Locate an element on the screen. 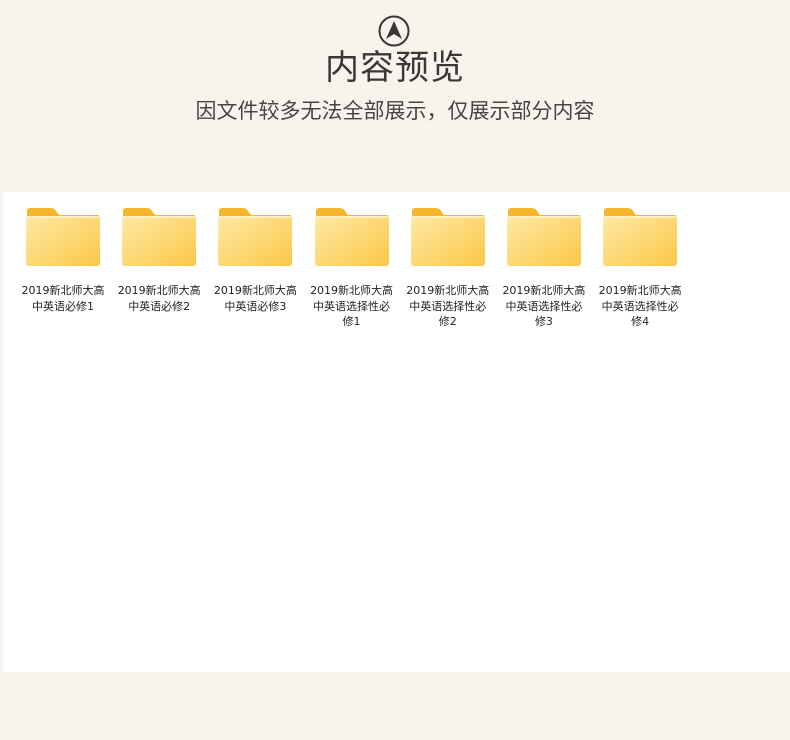  folder-label: 2019新北师大高中英语必修1 is located at coordinates (63, 298).